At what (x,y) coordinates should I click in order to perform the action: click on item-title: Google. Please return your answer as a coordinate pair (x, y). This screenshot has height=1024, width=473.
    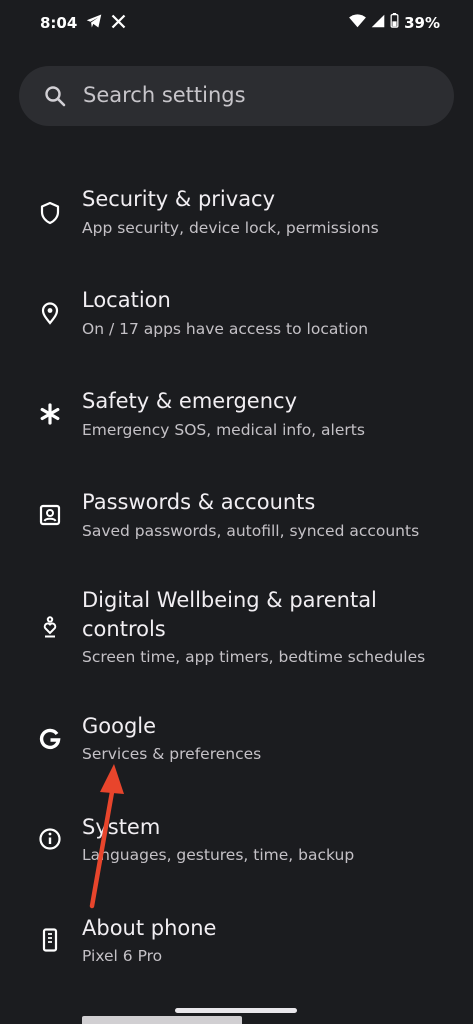
    Looking at the image, I should click on (119, 726).